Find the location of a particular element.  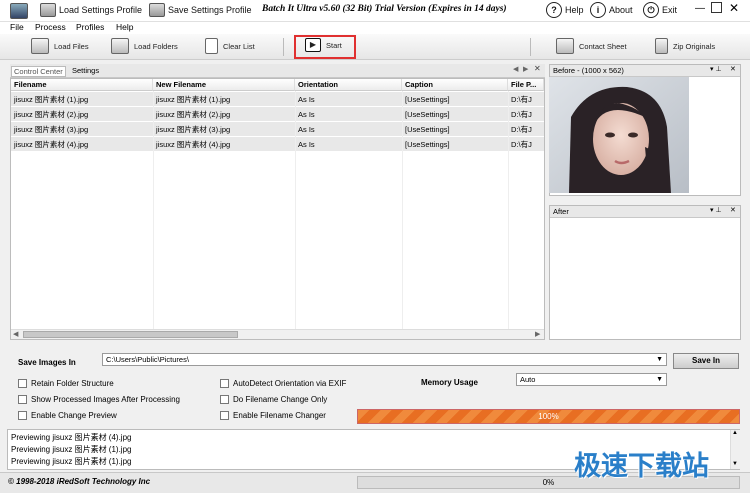

load-folders-label: Load Folders is located at coordinates (156, 46).